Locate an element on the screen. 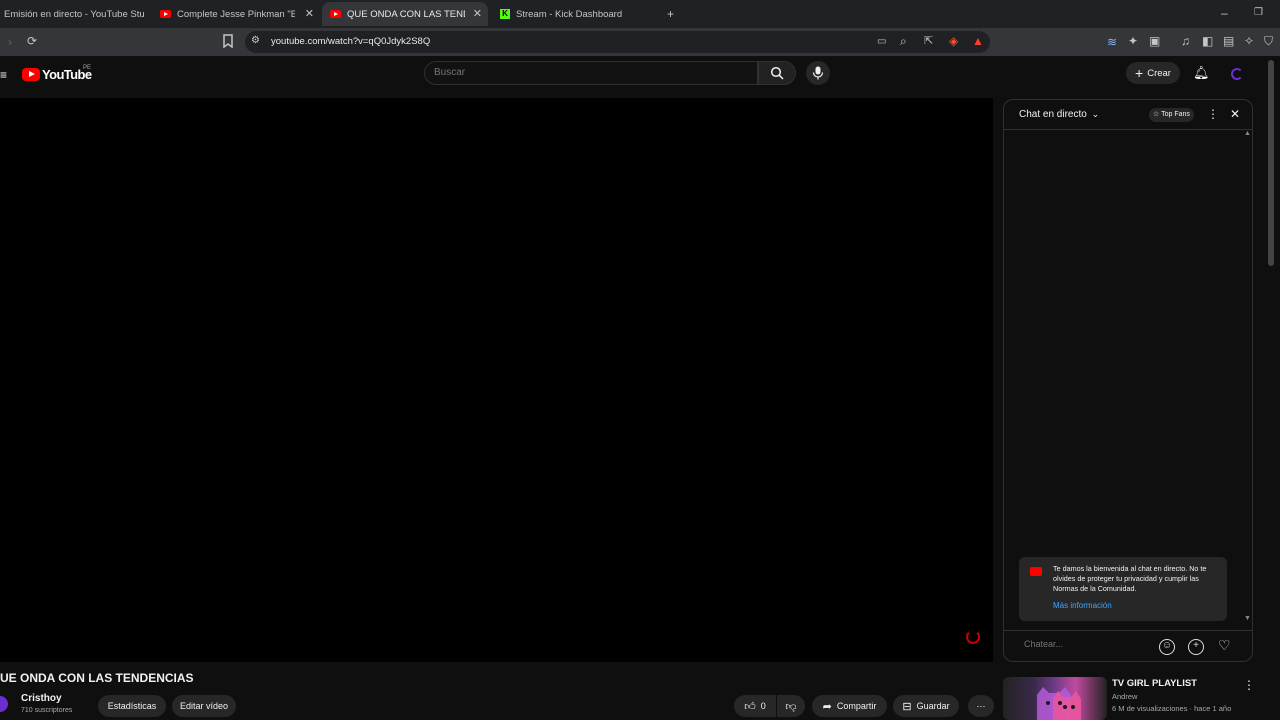 This screenshot has width=1280, height=720. add-icon: + is located at coordinates (1196, 647).